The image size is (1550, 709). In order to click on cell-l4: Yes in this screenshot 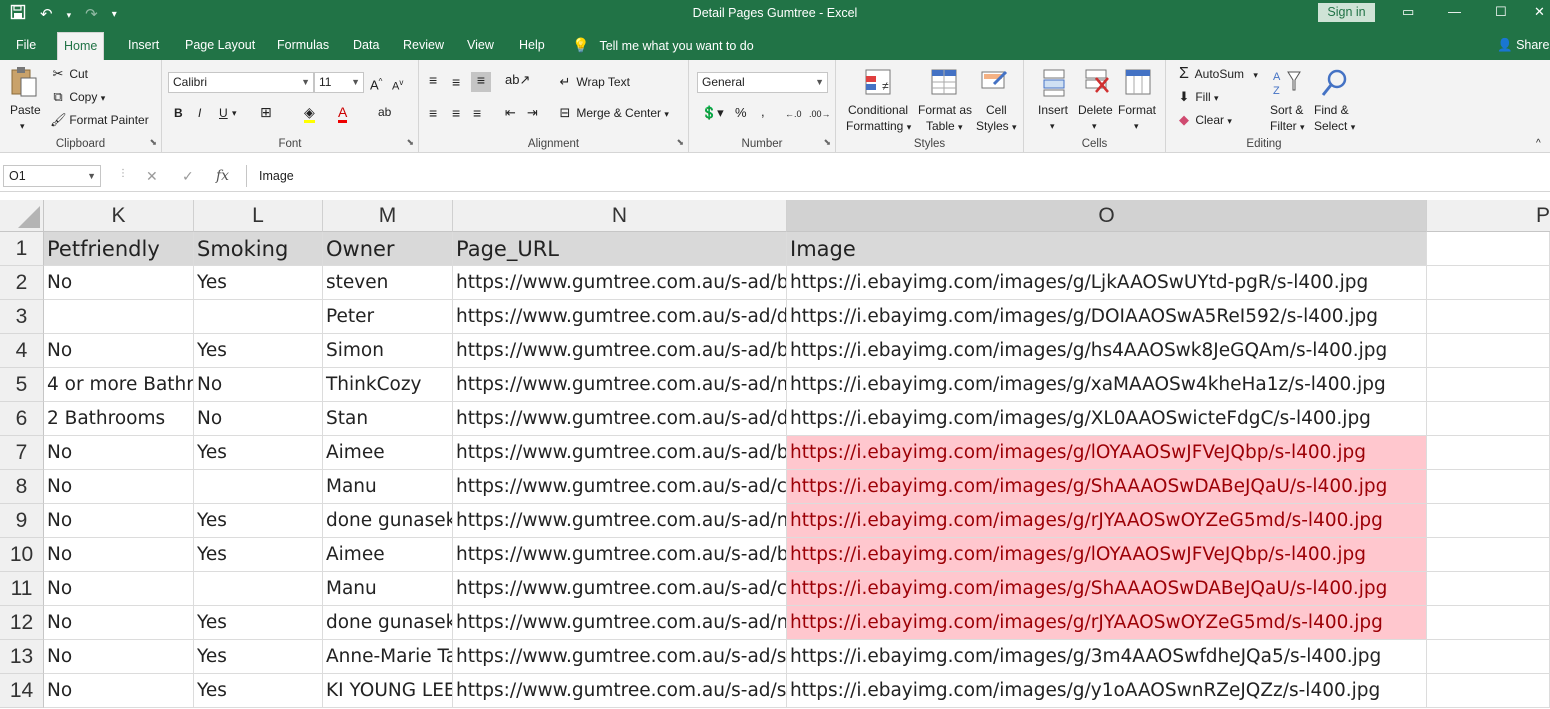, I will do `click(258, 351)`.